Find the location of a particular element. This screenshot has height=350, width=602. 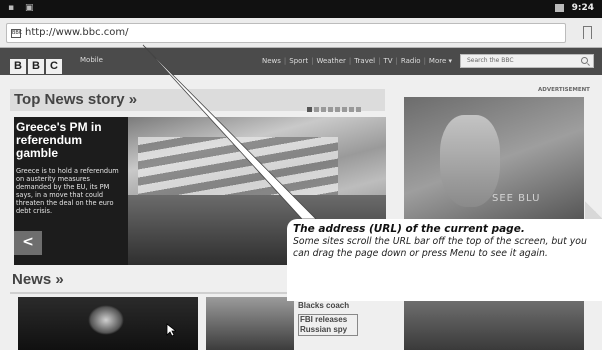

nav-news: News is located at coordinates (271, 61).